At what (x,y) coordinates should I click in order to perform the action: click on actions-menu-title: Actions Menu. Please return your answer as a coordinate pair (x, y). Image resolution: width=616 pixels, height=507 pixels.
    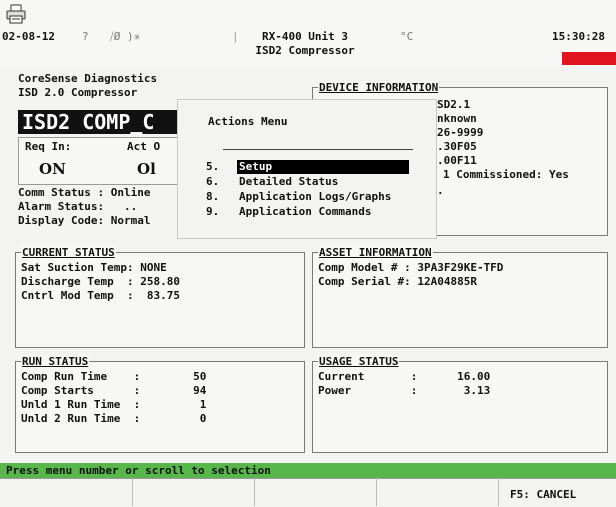
    Looking at the image, I should click on (248, 121).